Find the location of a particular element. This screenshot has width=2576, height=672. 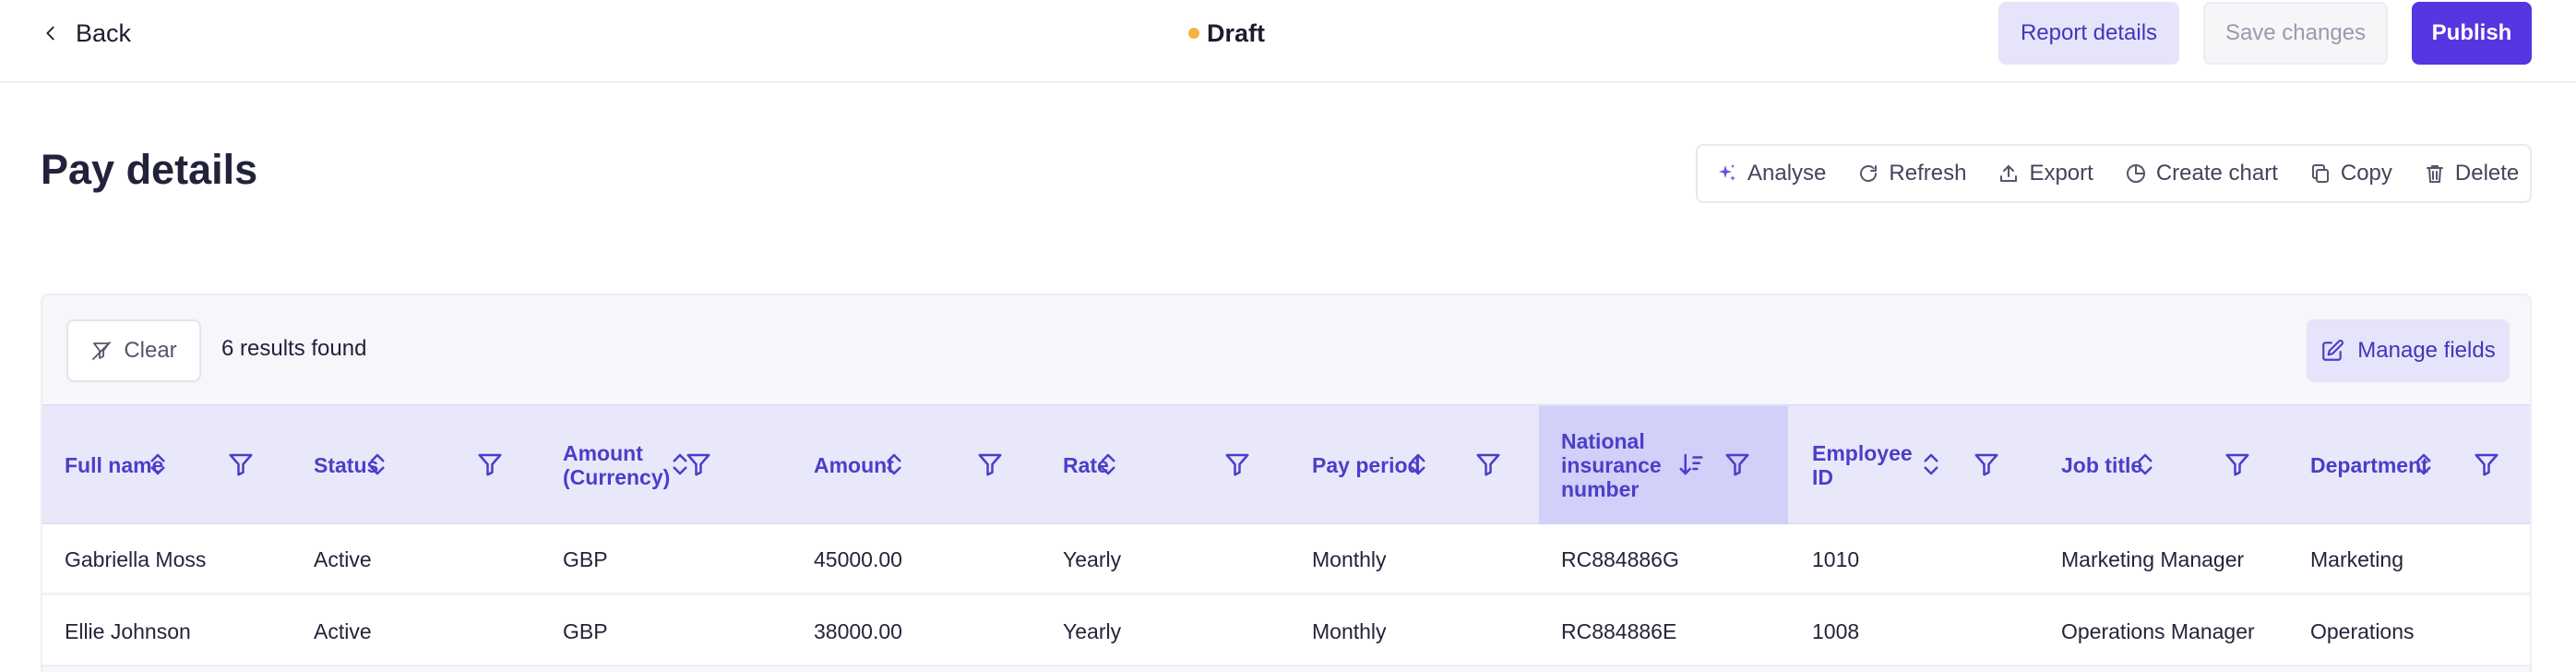

sort-descending-icon is located at coordinates (1691, 464).